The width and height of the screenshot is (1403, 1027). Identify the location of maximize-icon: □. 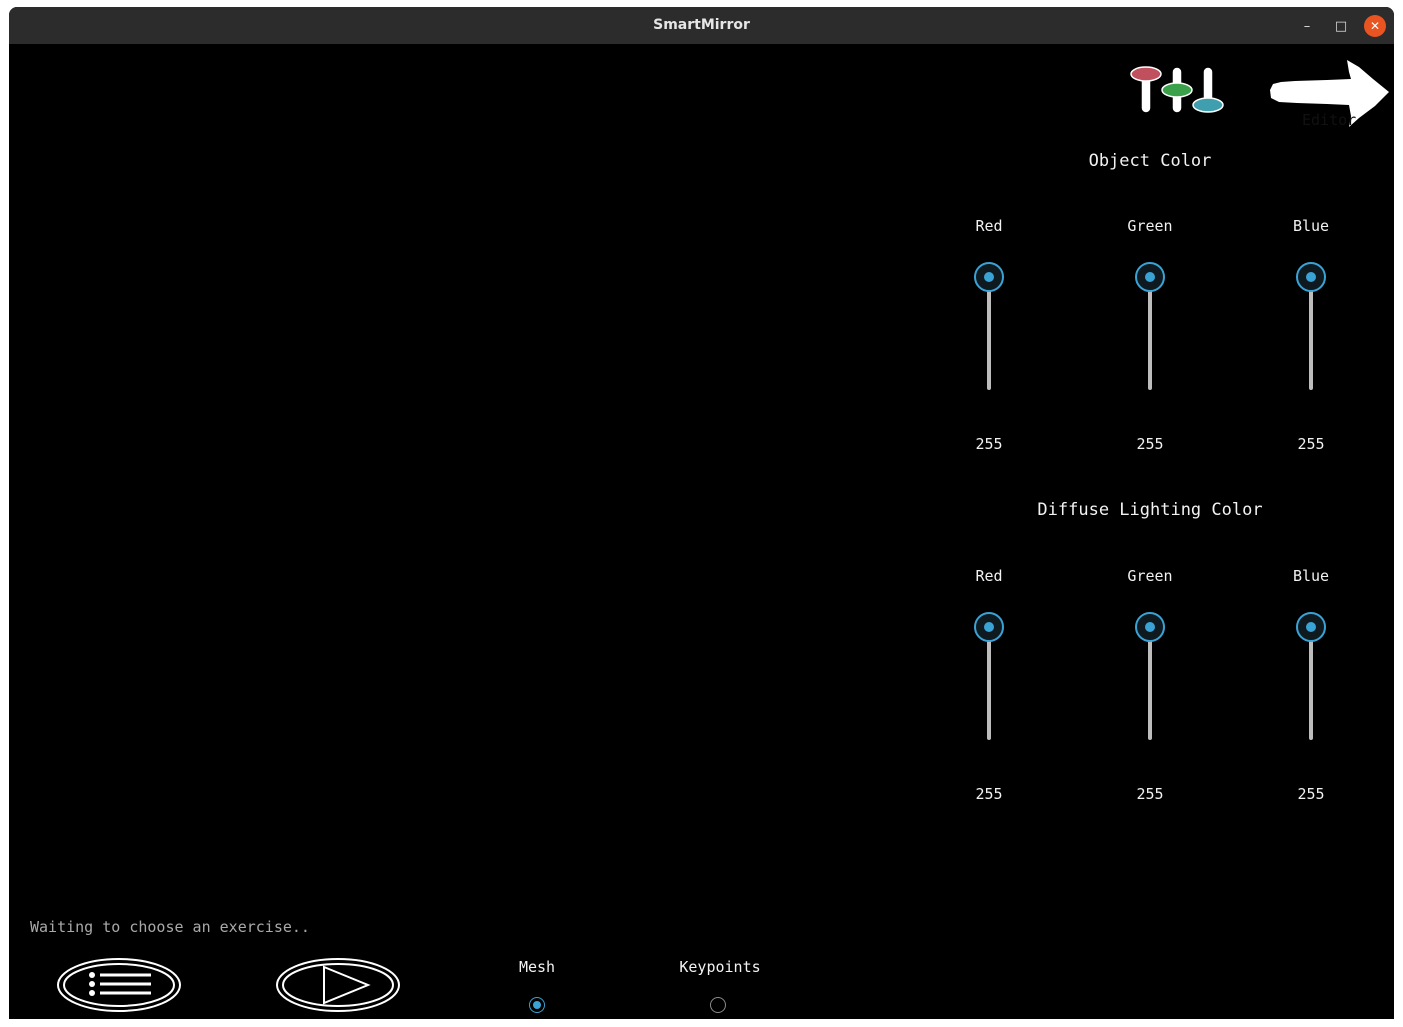
(1341, 26).